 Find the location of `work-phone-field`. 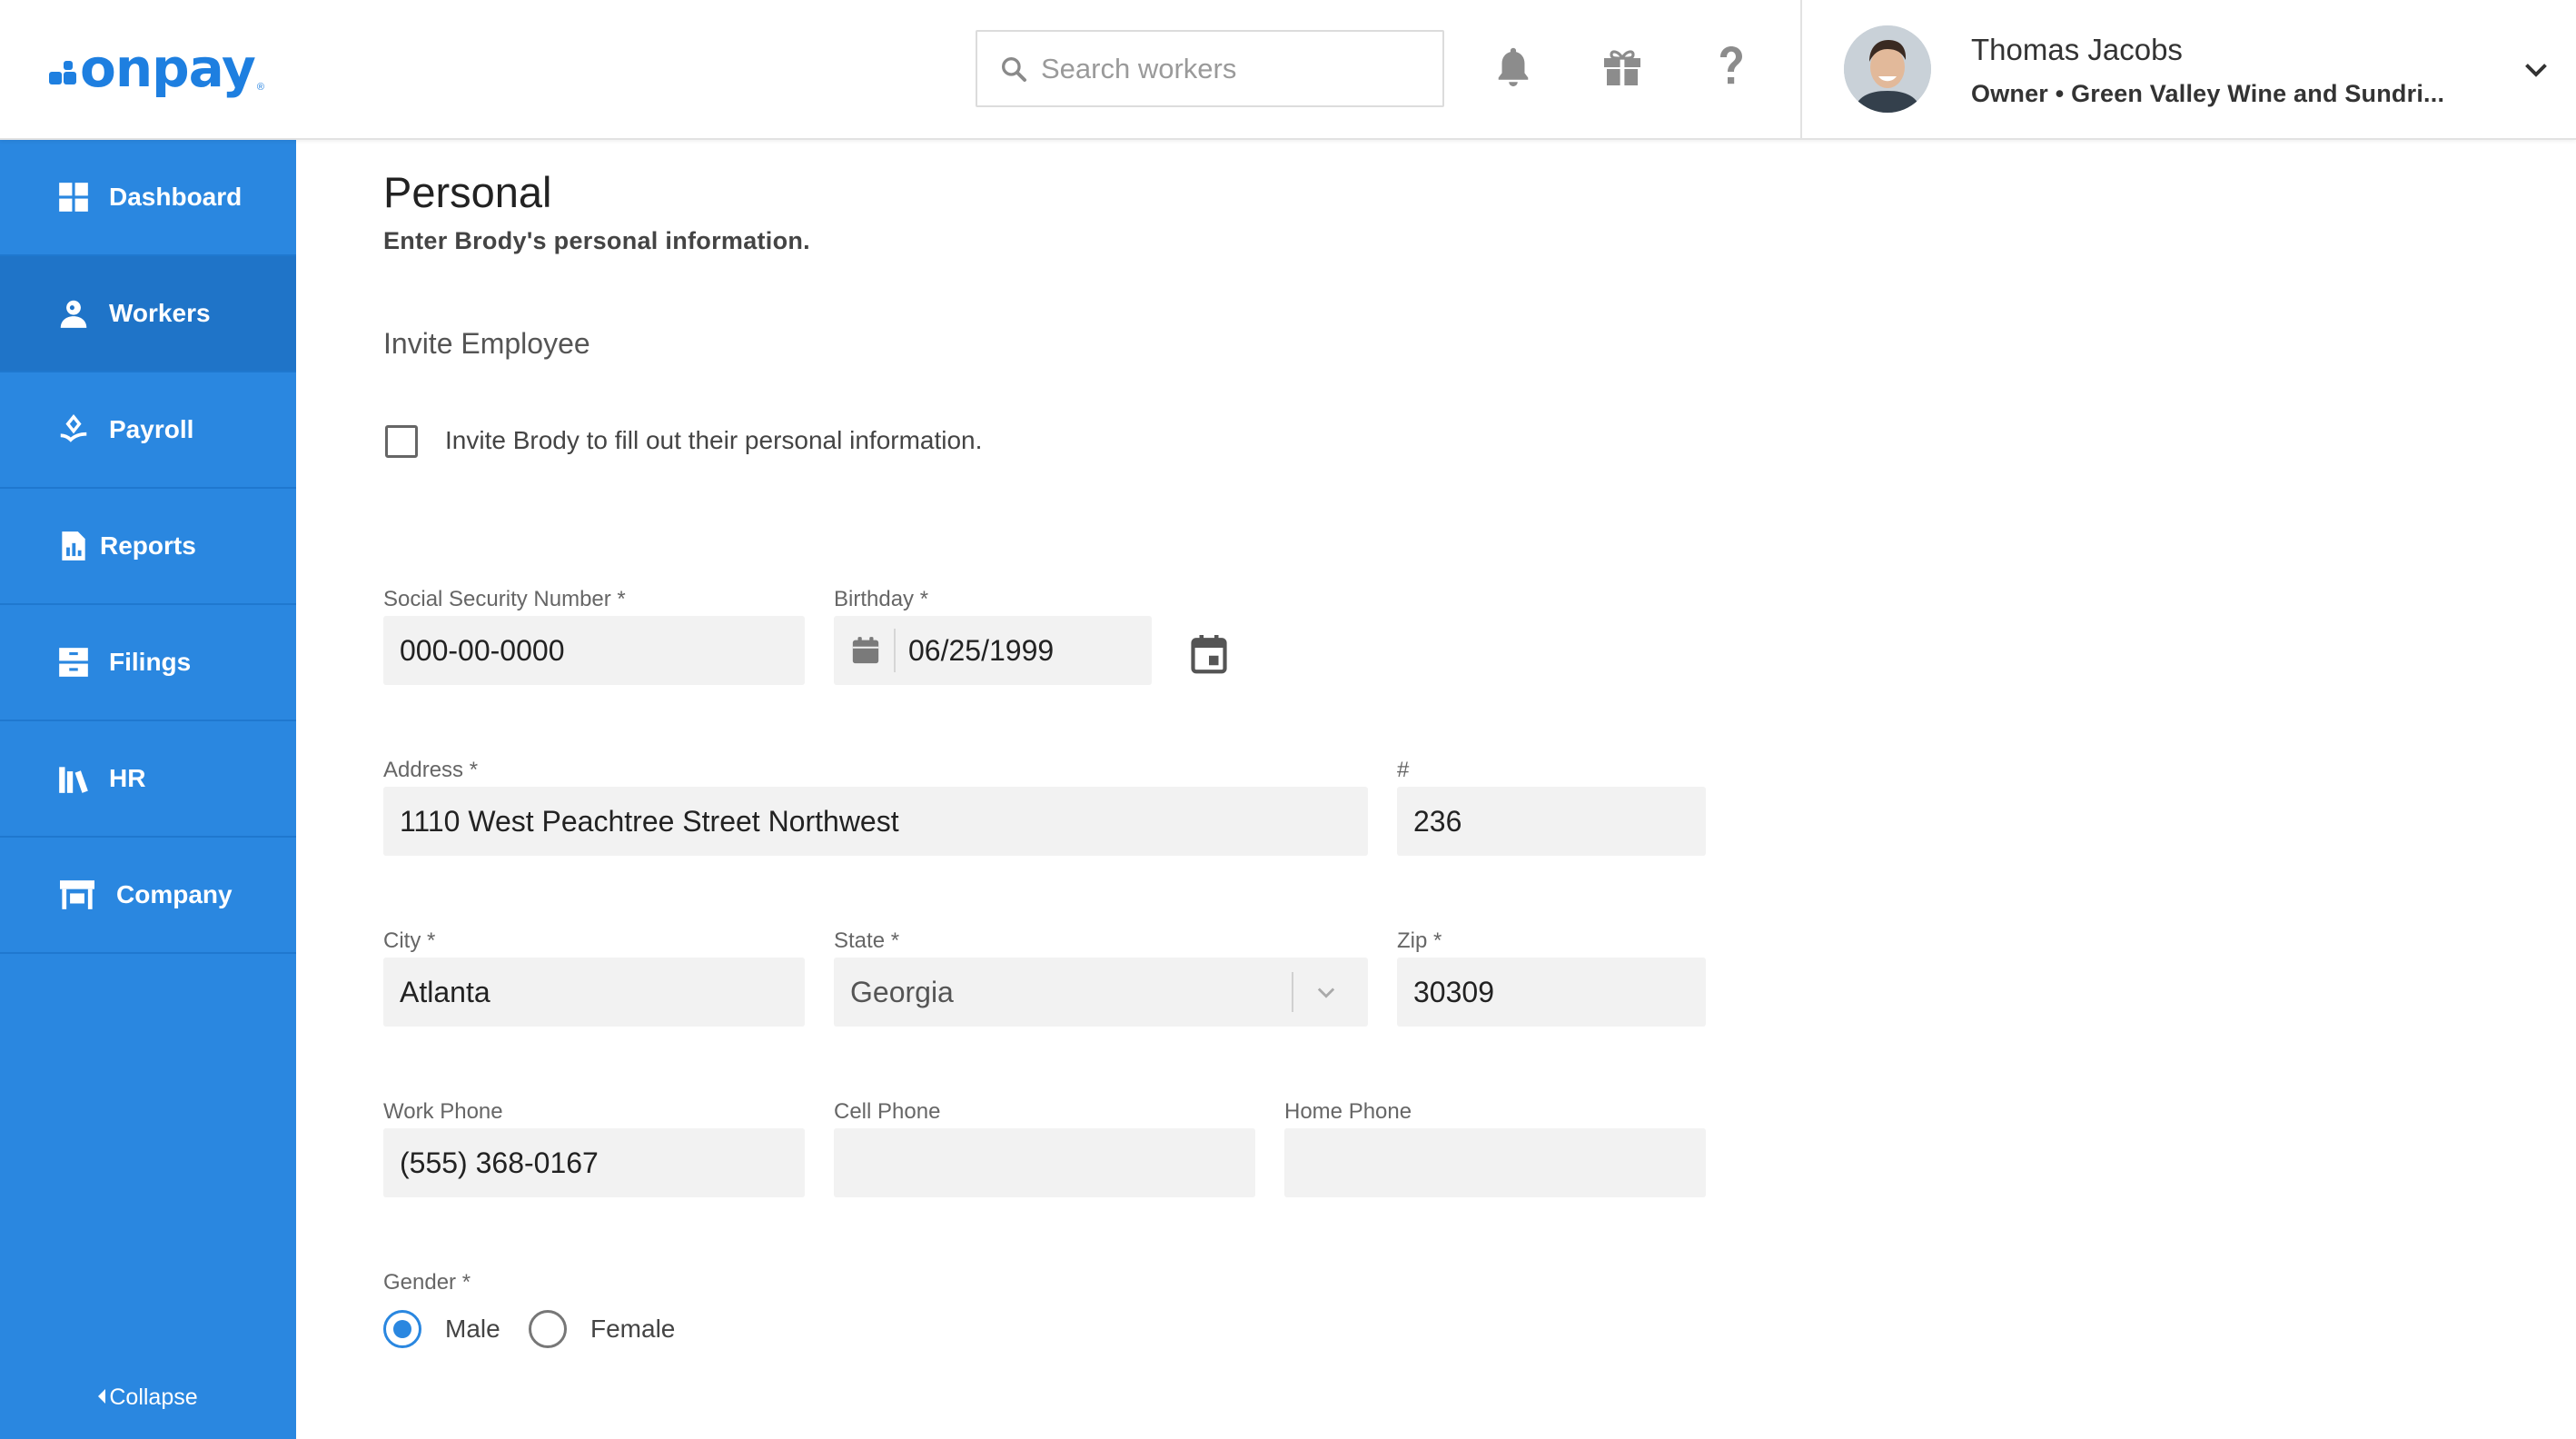

work-phone-field is located at coordinates (594, 1162).